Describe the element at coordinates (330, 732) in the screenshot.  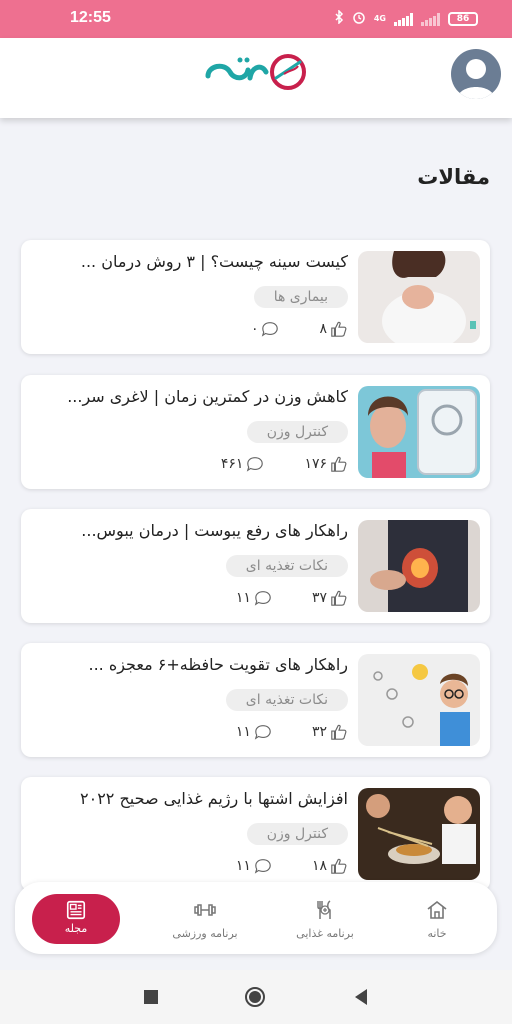
I see `like-stat: ۳۲` at that location.